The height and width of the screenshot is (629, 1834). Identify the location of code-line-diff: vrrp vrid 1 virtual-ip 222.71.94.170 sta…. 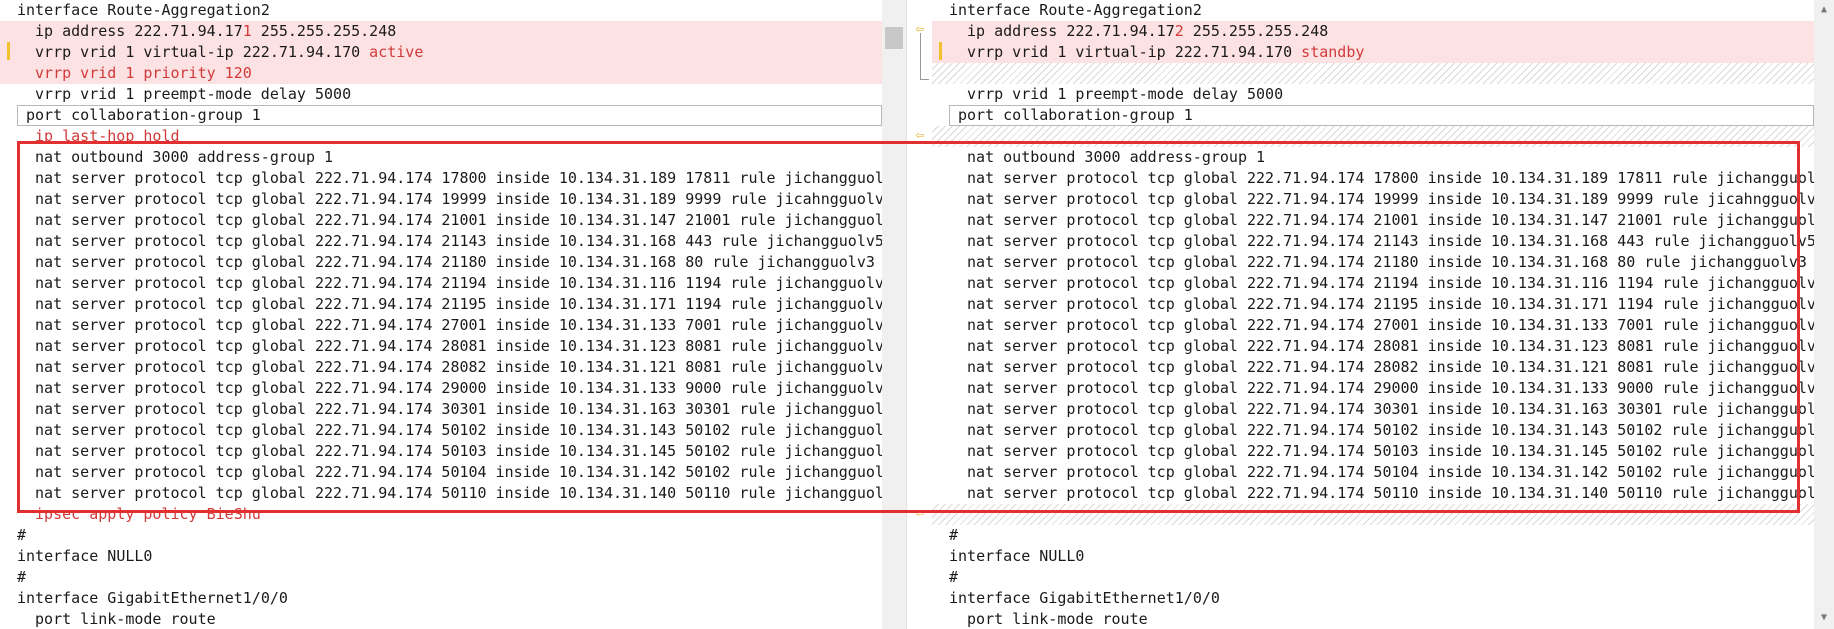
(1373, 52).